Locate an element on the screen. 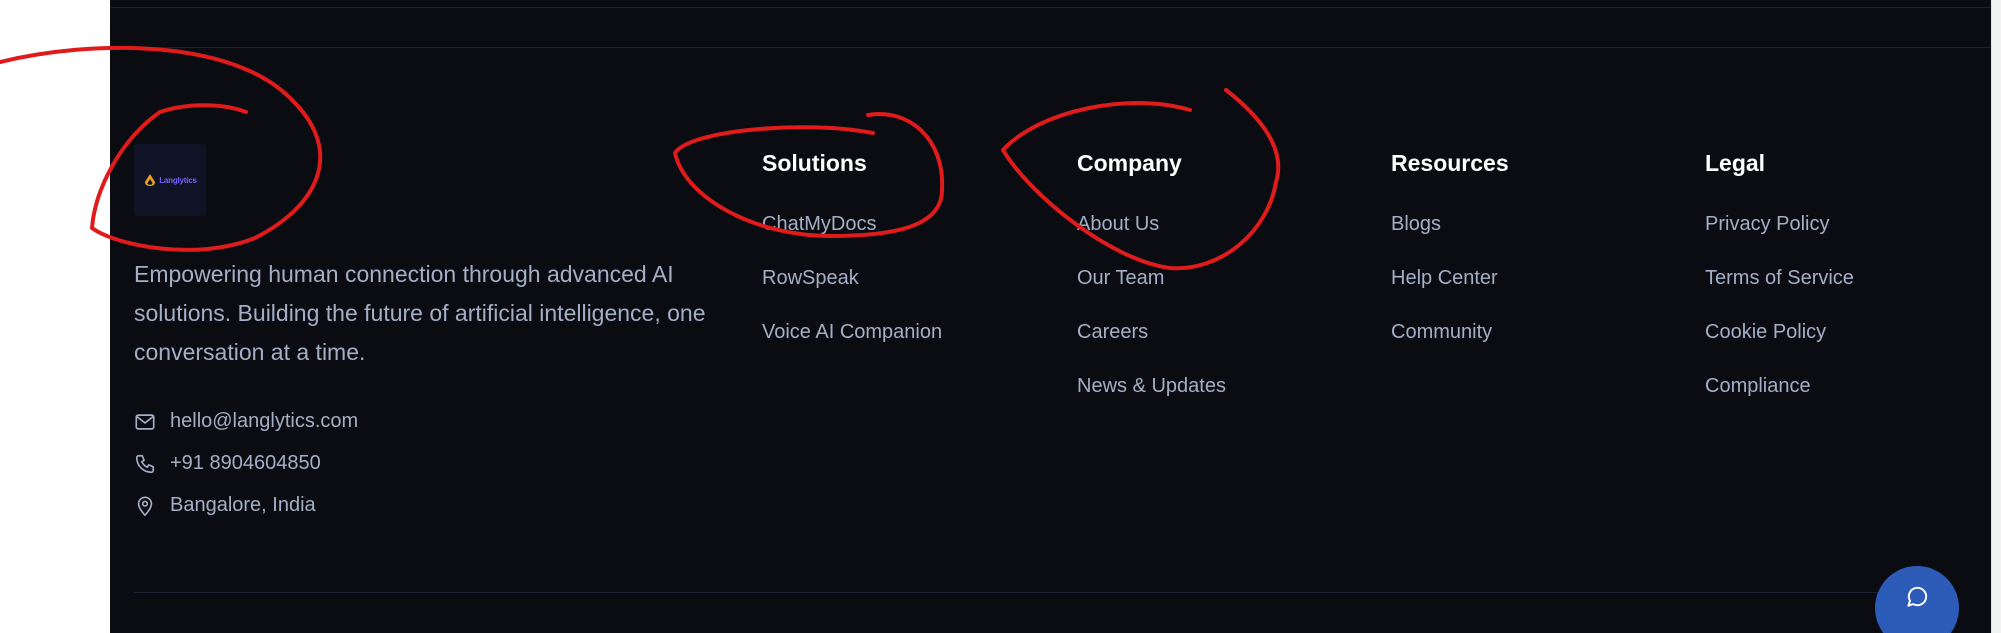 The width and height of the screenshot is (2001, 633). mail-icon is located at coordinates (145, 421).